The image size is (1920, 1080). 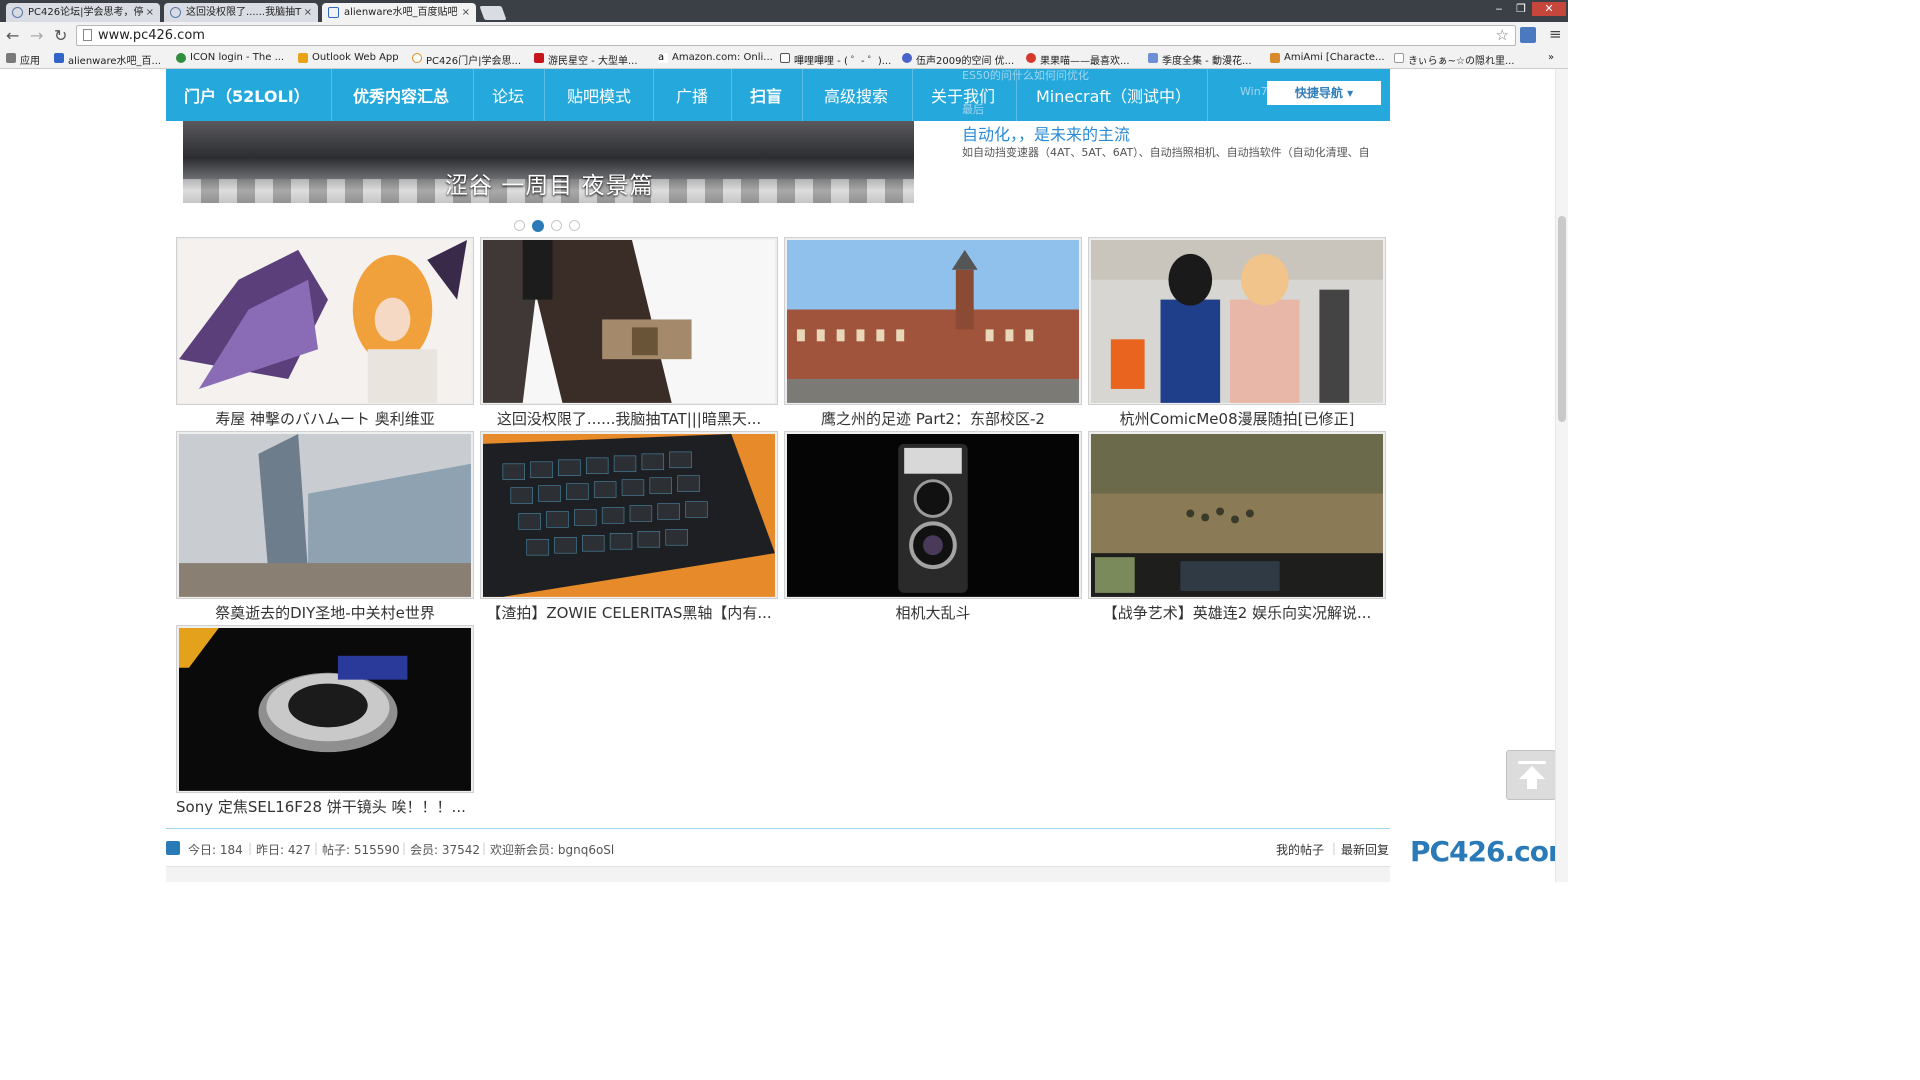 I want to click on bookmark-star-icon: ☆, so click(x=1502, y=35).